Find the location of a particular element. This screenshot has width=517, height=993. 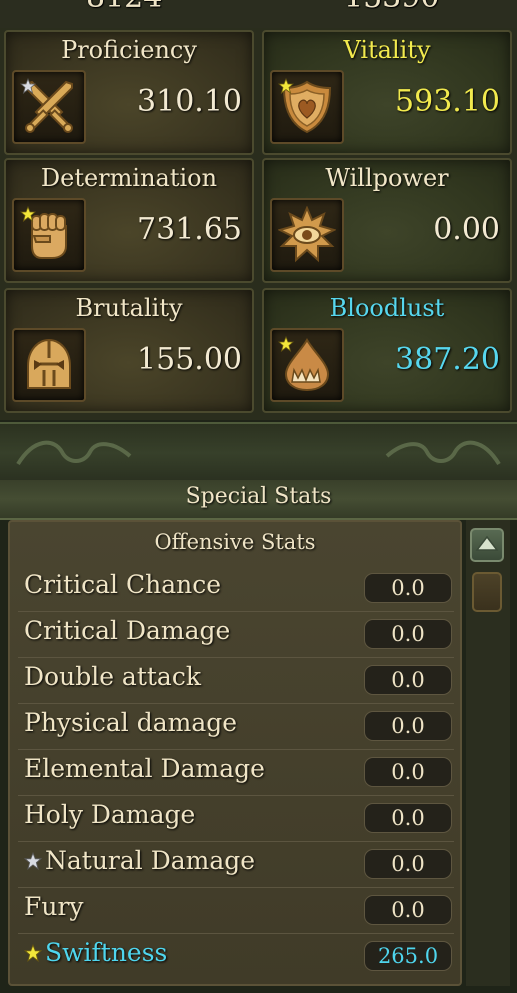

heart-shield-icon is located at coordinates (307, 107).